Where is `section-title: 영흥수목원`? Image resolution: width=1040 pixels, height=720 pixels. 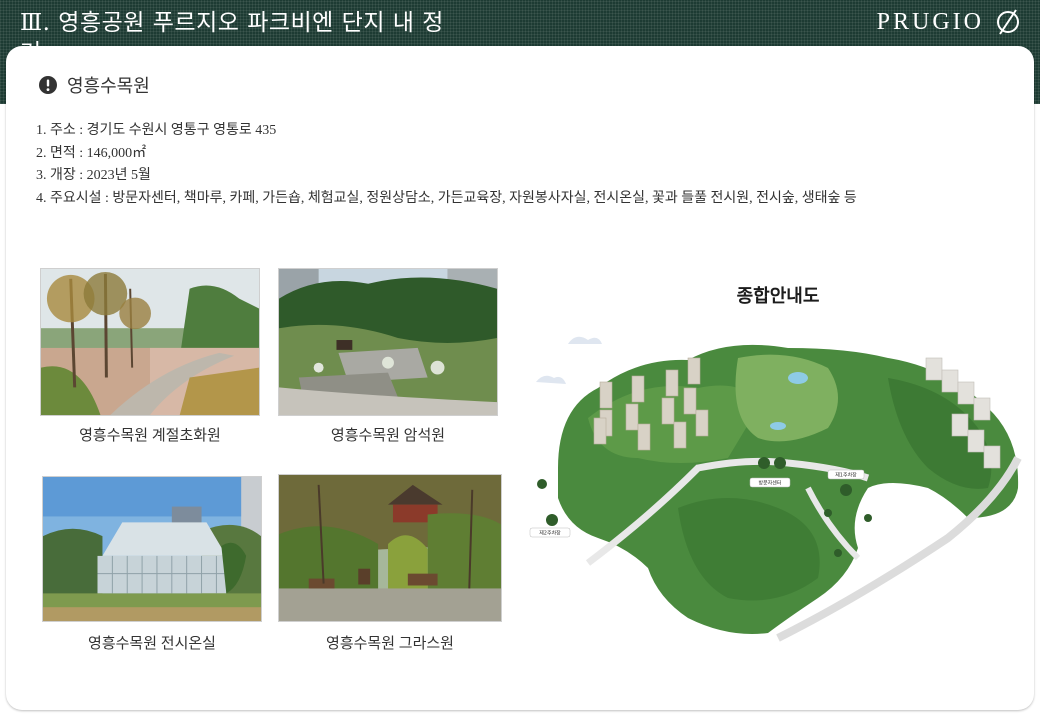
section-title: 영흥수목원 is located at coordinates (108, 86).